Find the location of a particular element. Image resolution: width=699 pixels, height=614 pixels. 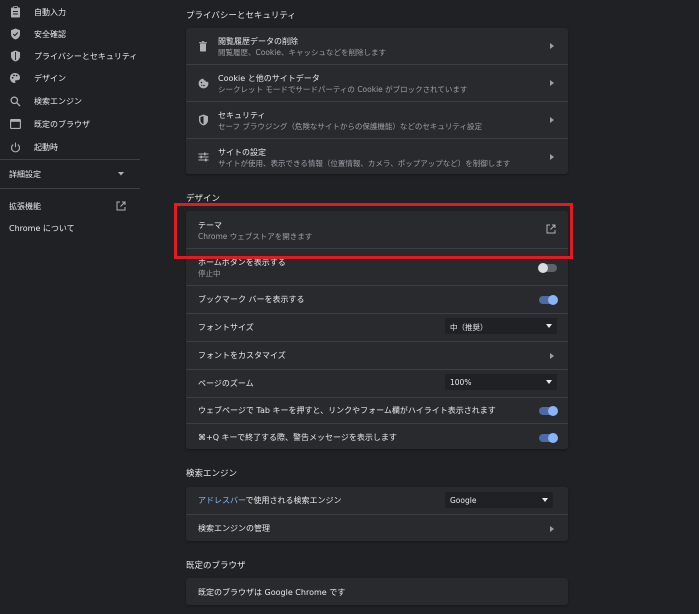

row-title: フォントをカスタマイズ is located at coordinates (242, 355).